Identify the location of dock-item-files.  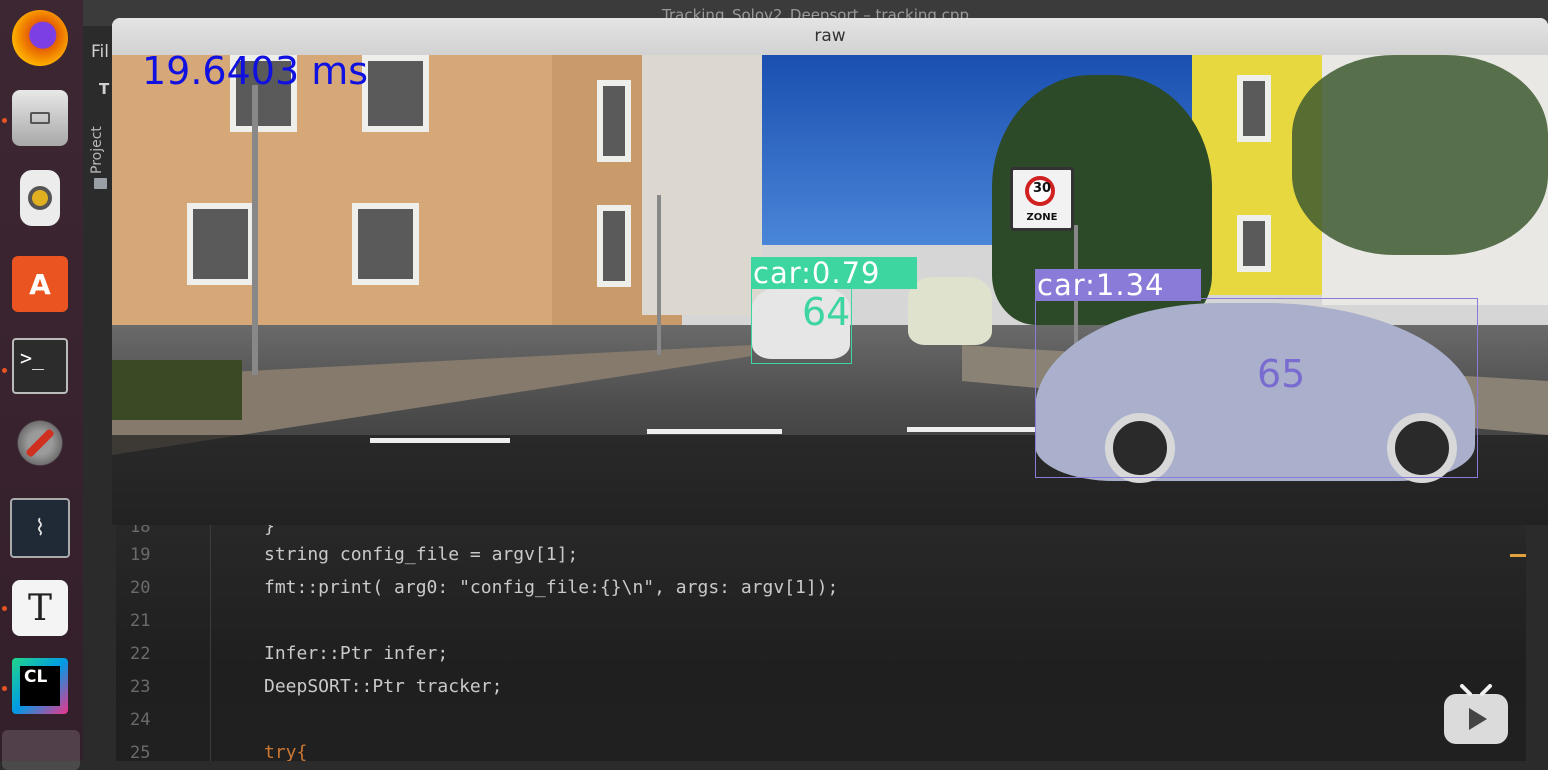
(40, 118).